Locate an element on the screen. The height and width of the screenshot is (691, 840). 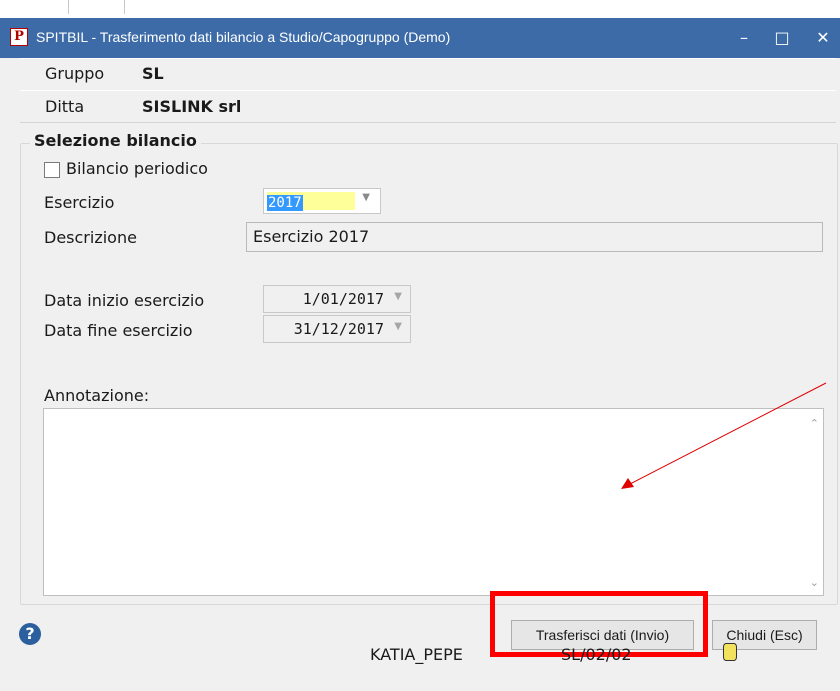
annotation-arrow-line is located at coordinates (728, 433).